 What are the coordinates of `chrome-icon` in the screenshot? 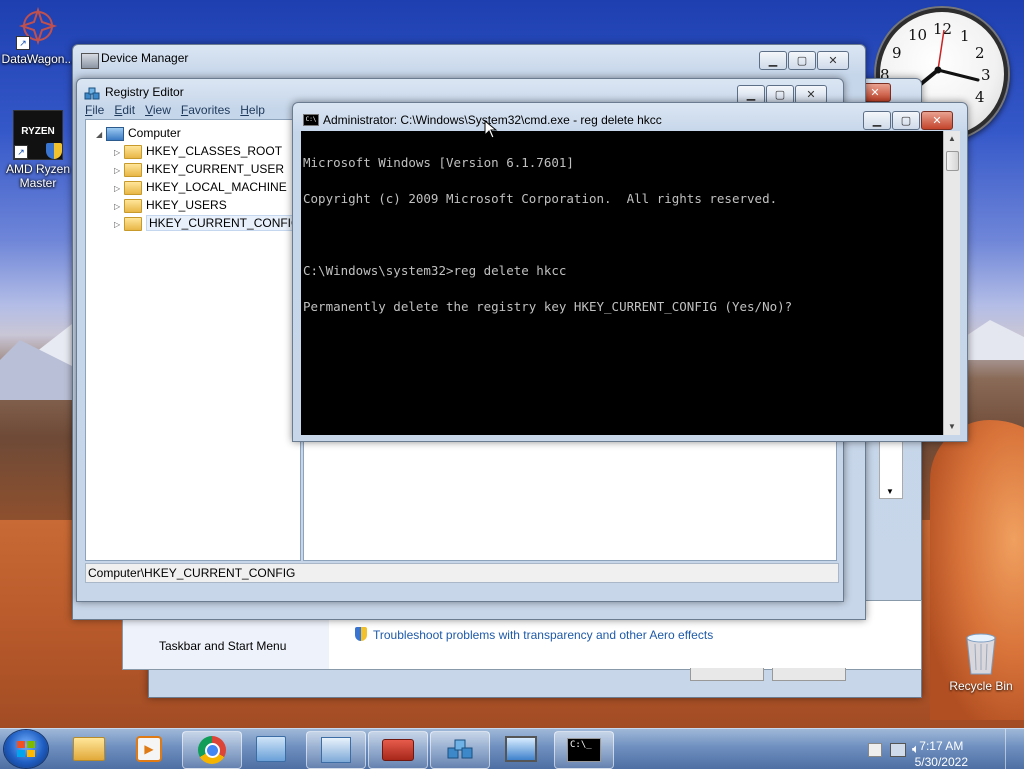 It's located at (212, 750).